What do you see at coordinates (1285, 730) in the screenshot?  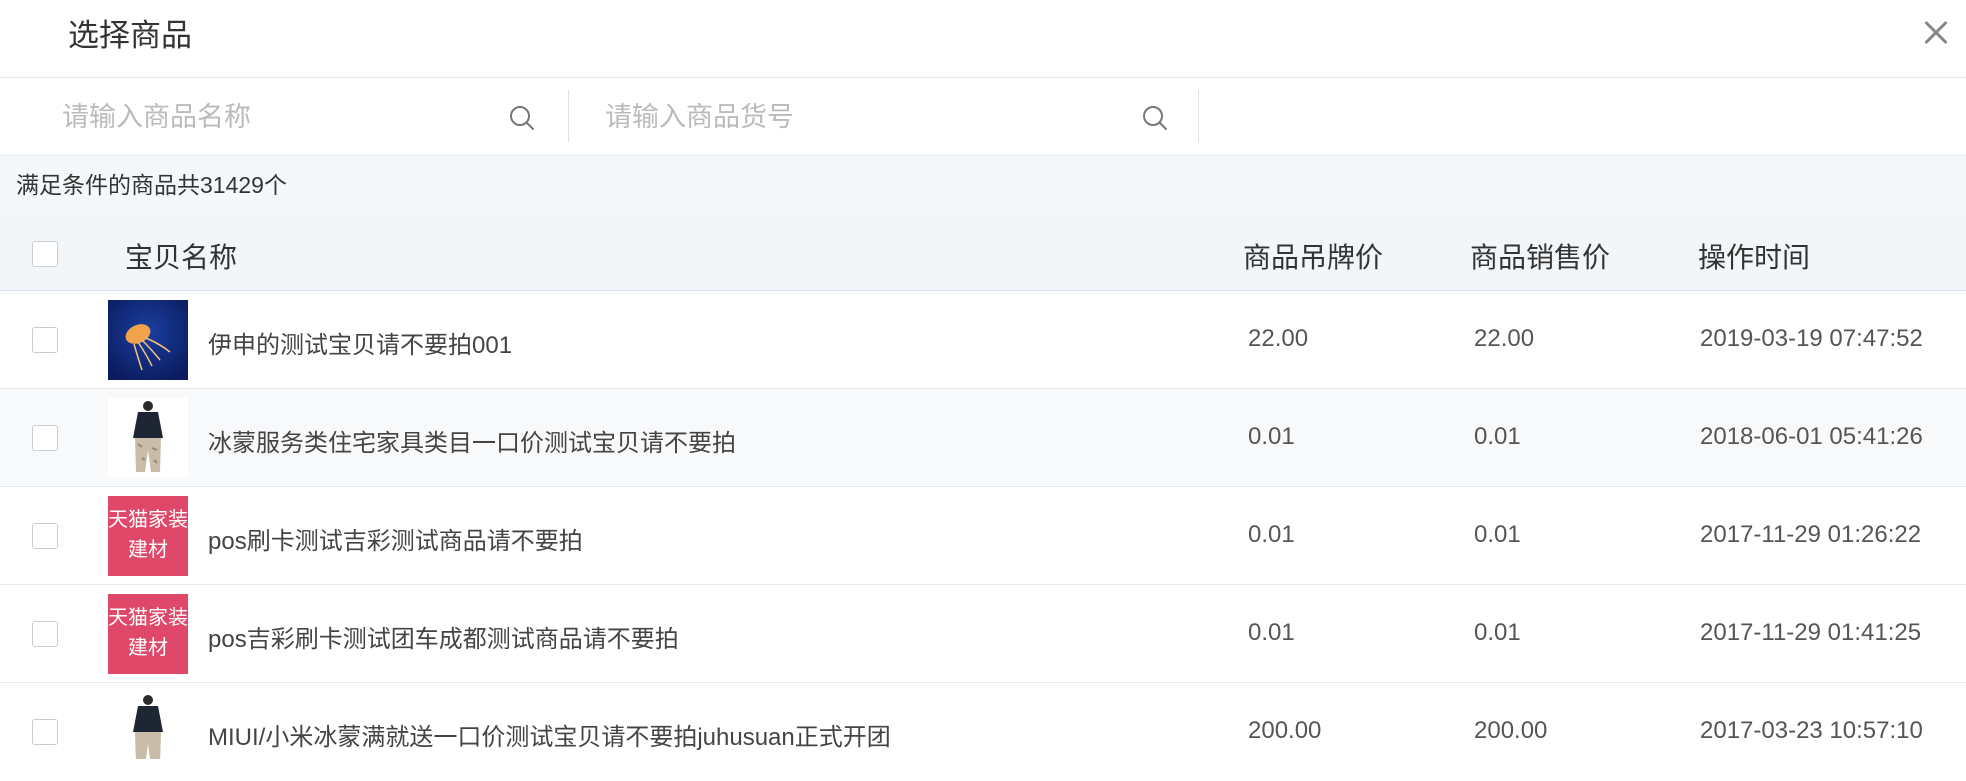 I see `tag-price: 200.00` at bounding box center [1285, 730].